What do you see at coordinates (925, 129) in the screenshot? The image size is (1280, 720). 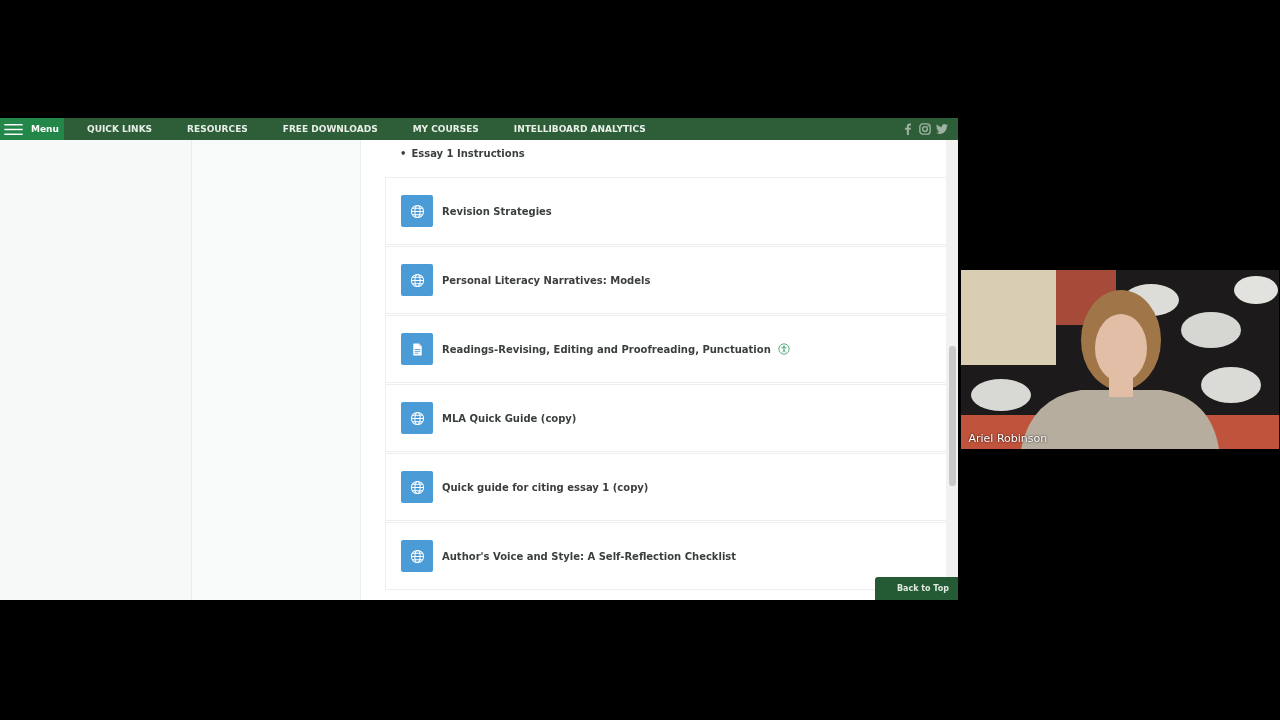 I see `instagram-icon` at bounding box center [925, 129].